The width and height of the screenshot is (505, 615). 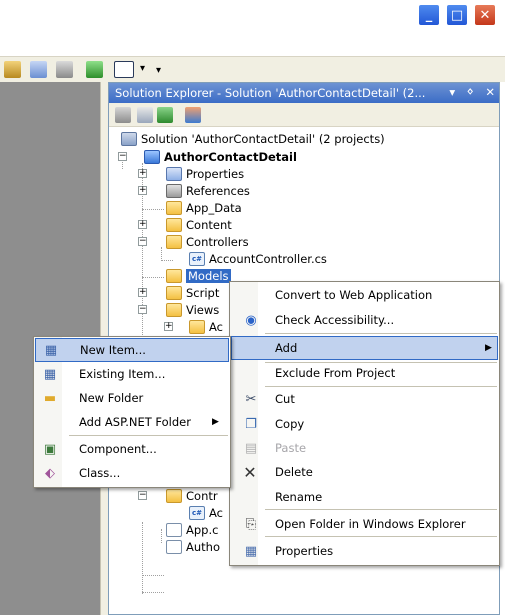 What do you see at coordinates (142, 68) in the screenshot?
I see `dropdown-icon: ▾` at bounding box center [142, 68].